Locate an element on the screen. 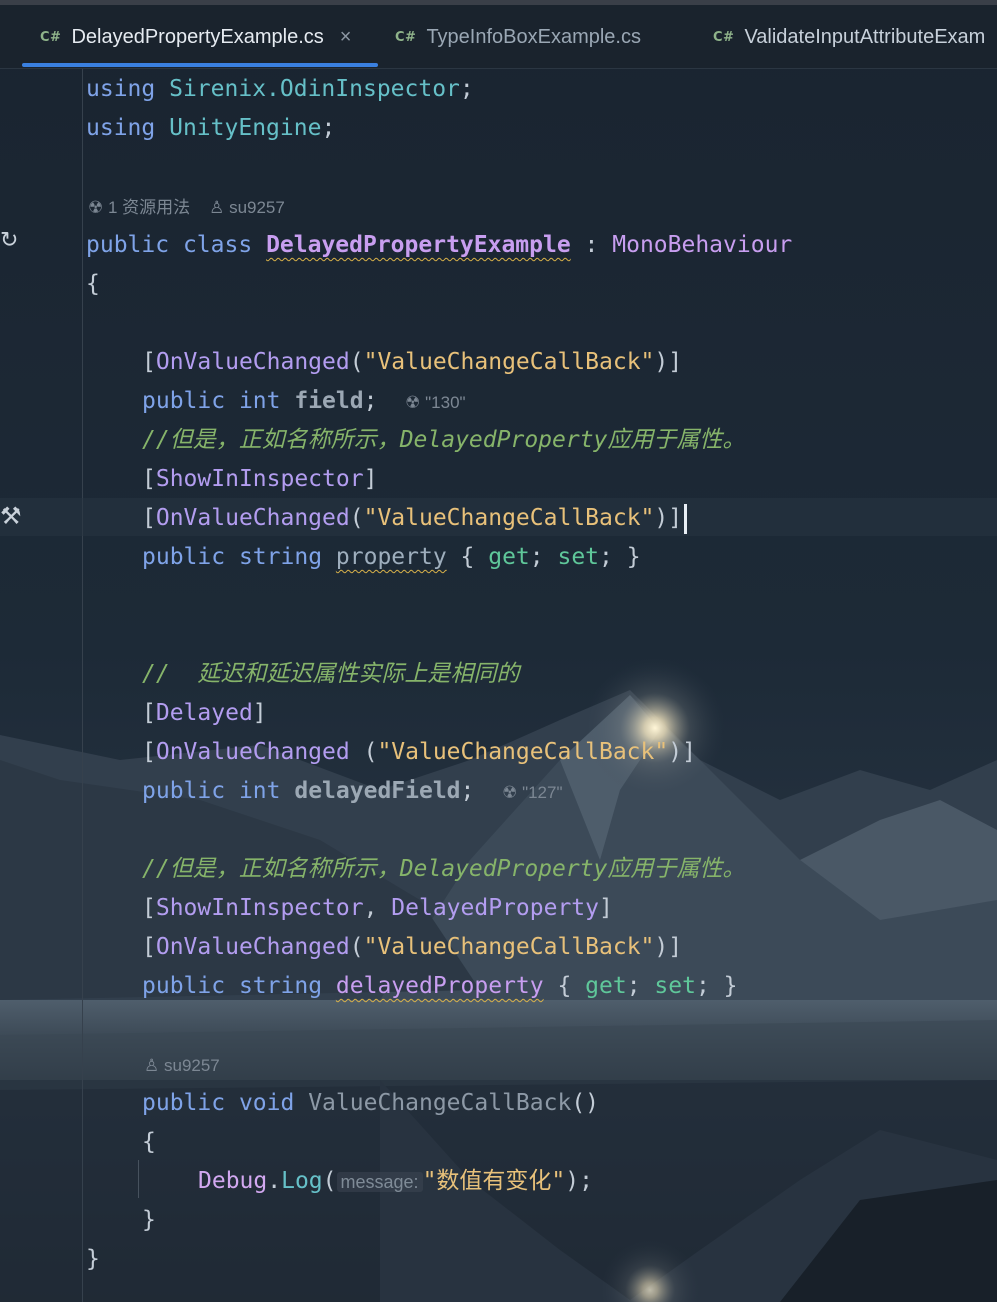 This screenshot has width=997, height=1302. tab-delayed-property-example: C# DelayedPropertyExample.cs × is located at coordinates (195, 37).